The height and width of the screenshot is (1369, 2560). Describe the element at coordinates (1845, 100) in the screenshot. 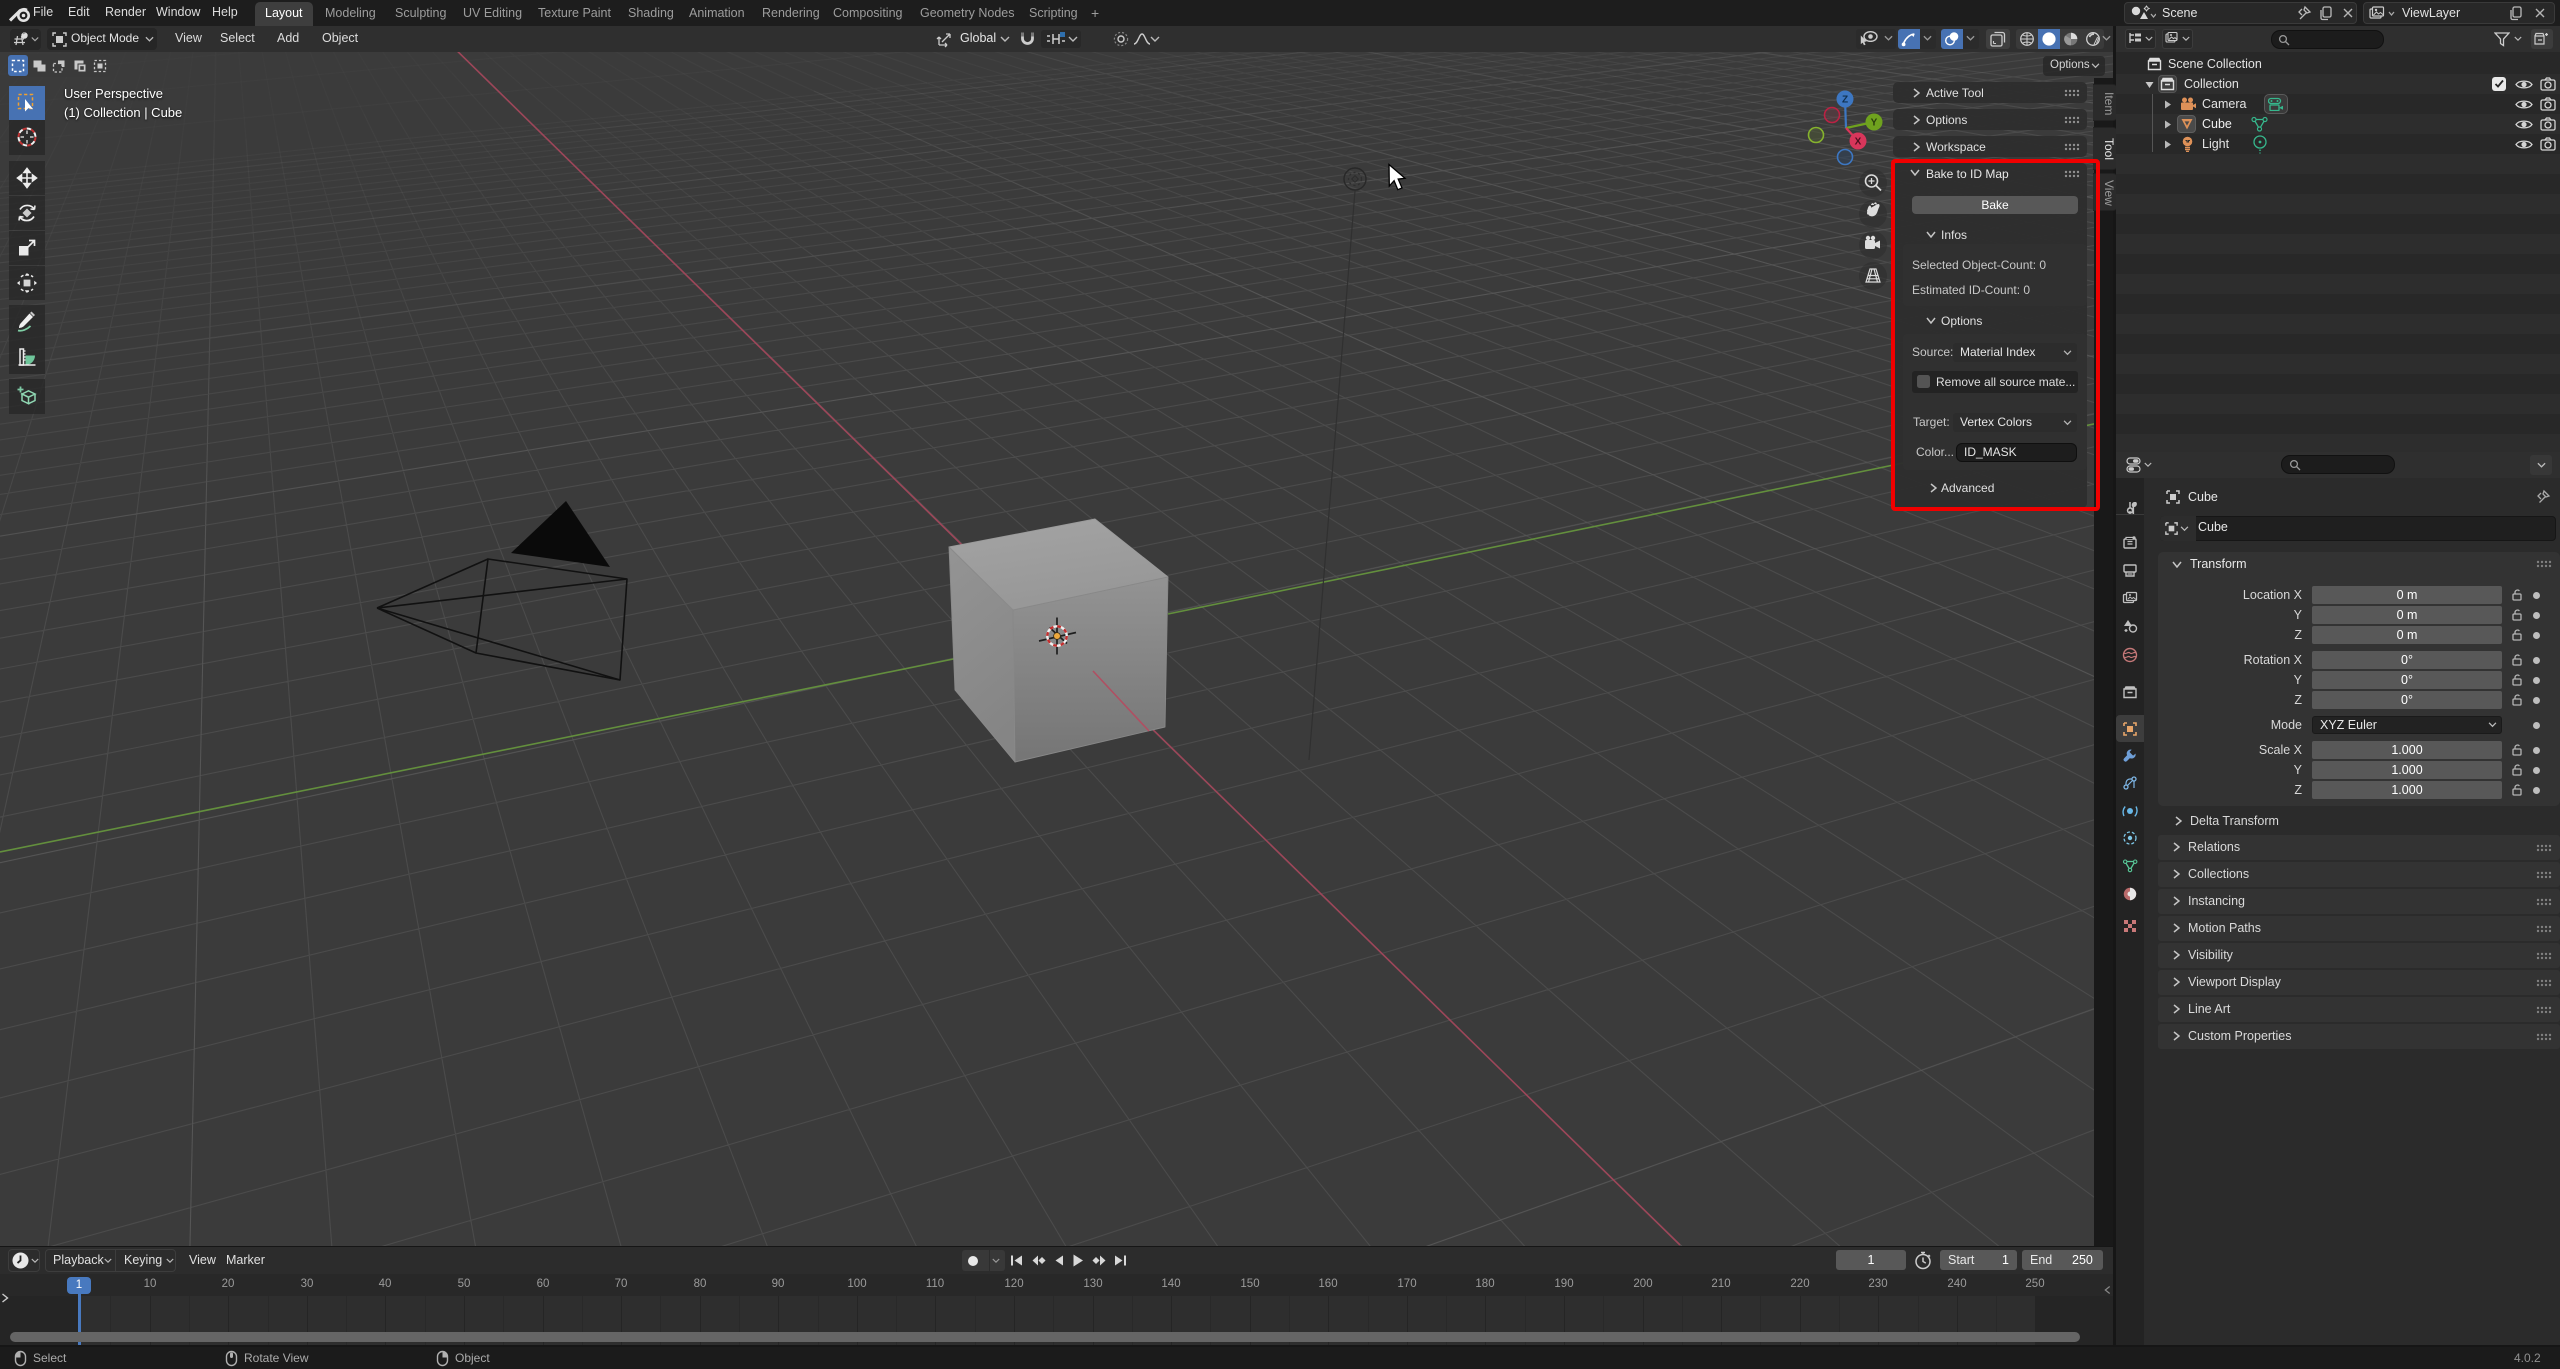

I see `svg-text: Z` at that location.